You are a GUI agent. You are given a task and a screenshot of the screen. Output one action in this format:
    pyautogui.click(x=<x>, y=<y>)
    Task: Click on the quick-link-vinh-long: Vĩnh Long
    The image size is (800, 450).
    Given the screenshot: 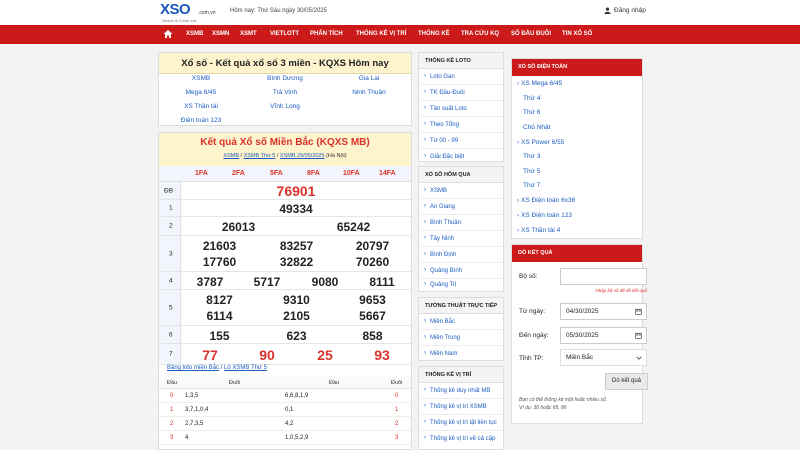 What is the action you would take?
    pyautogui.click(x=285, y=106)
    